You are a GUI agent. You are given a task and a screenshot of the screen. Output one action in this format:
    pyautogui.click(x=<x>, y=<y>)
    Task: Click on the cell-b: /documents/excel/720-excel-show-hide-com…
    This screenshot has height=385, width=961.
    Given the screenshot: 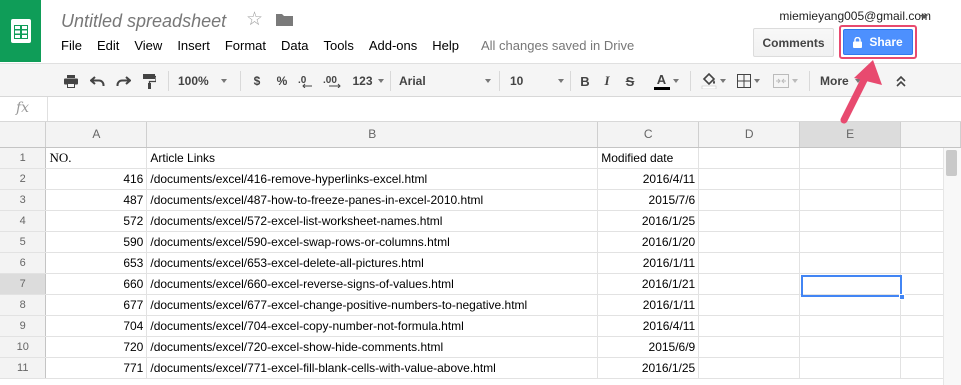 What is the action you would take?
    pyautogui.click(x=372, y=347)
    